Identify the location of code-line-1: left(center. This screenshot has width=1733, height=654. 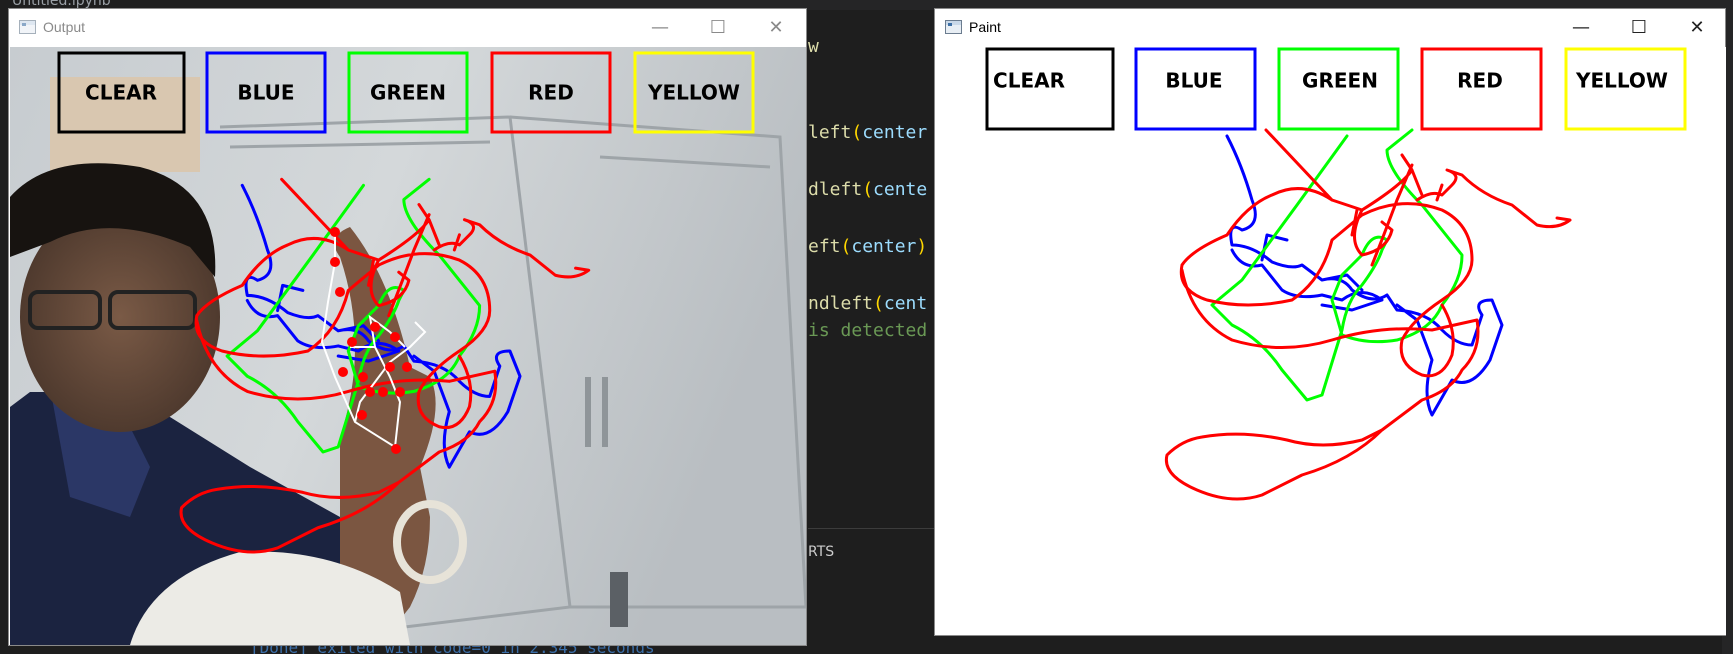
(868, 132).